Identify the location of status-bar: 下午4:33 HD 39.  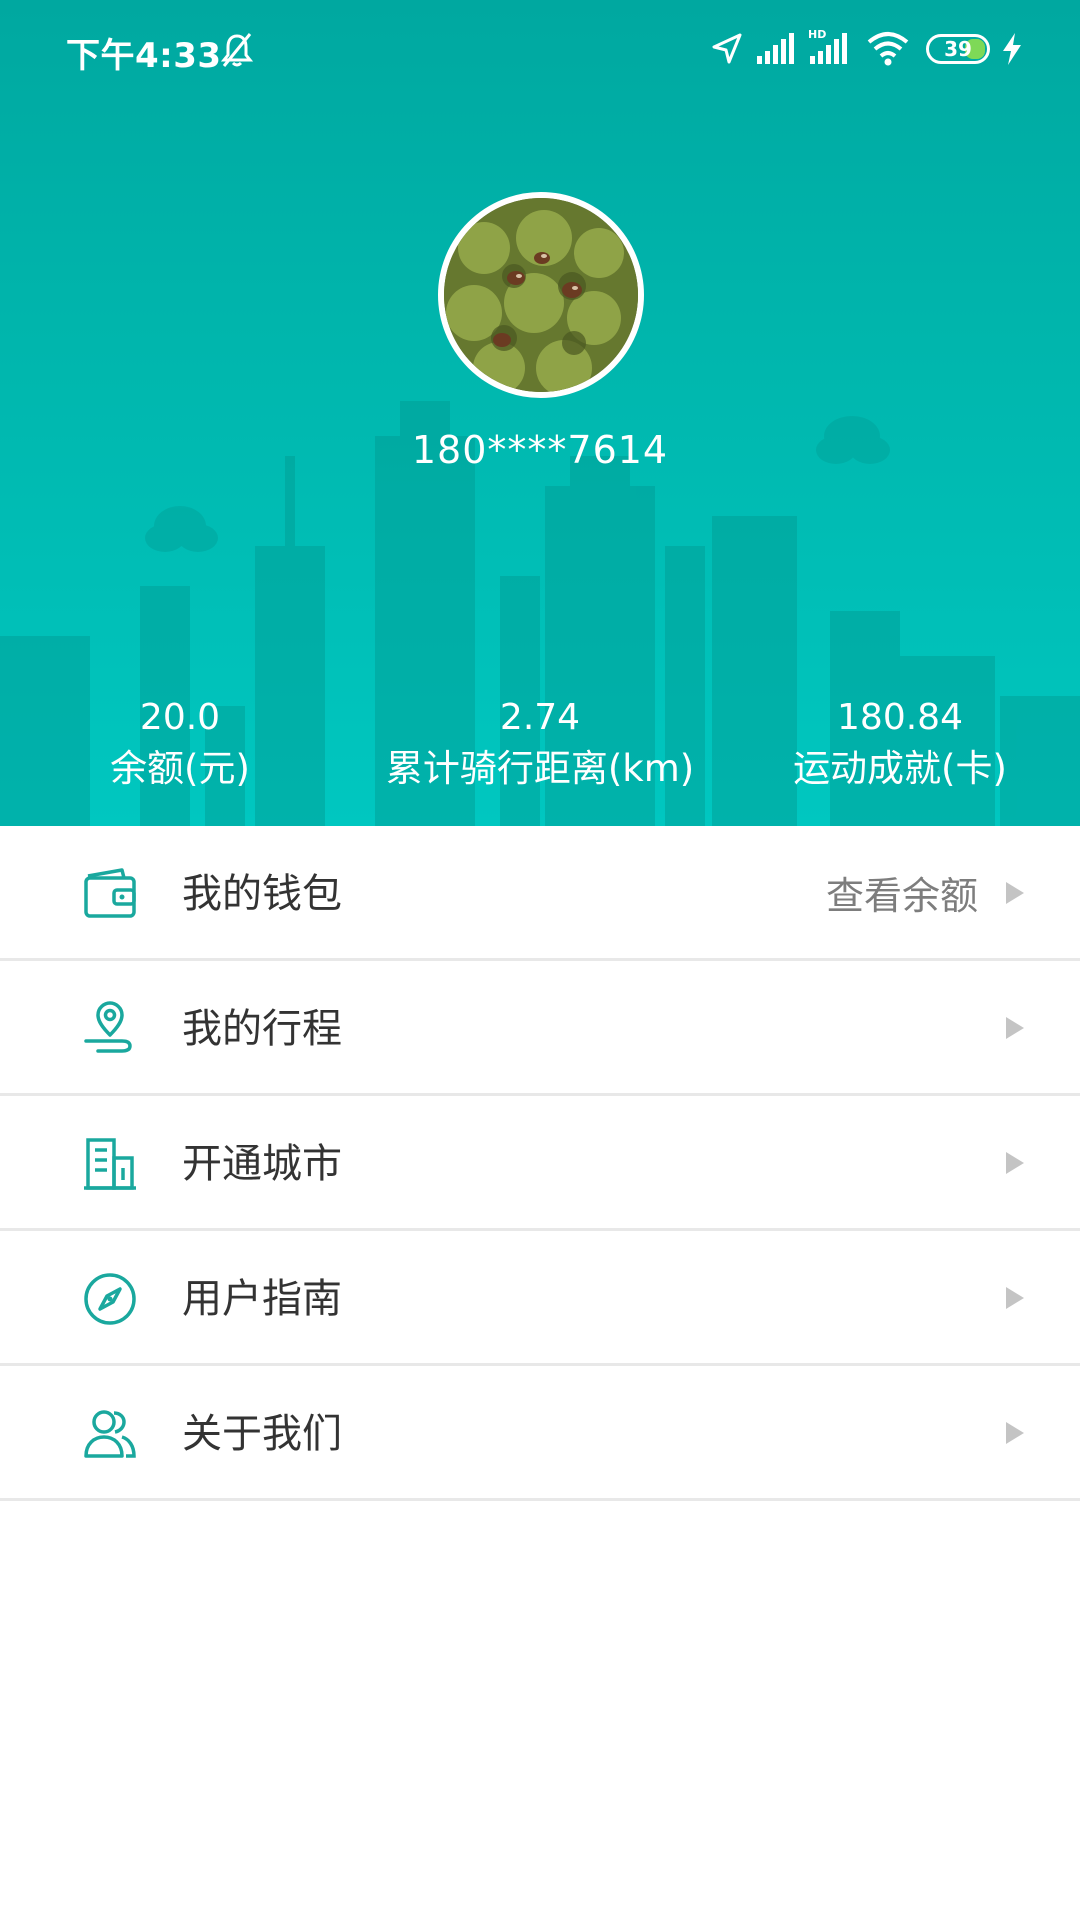
(540, 50).